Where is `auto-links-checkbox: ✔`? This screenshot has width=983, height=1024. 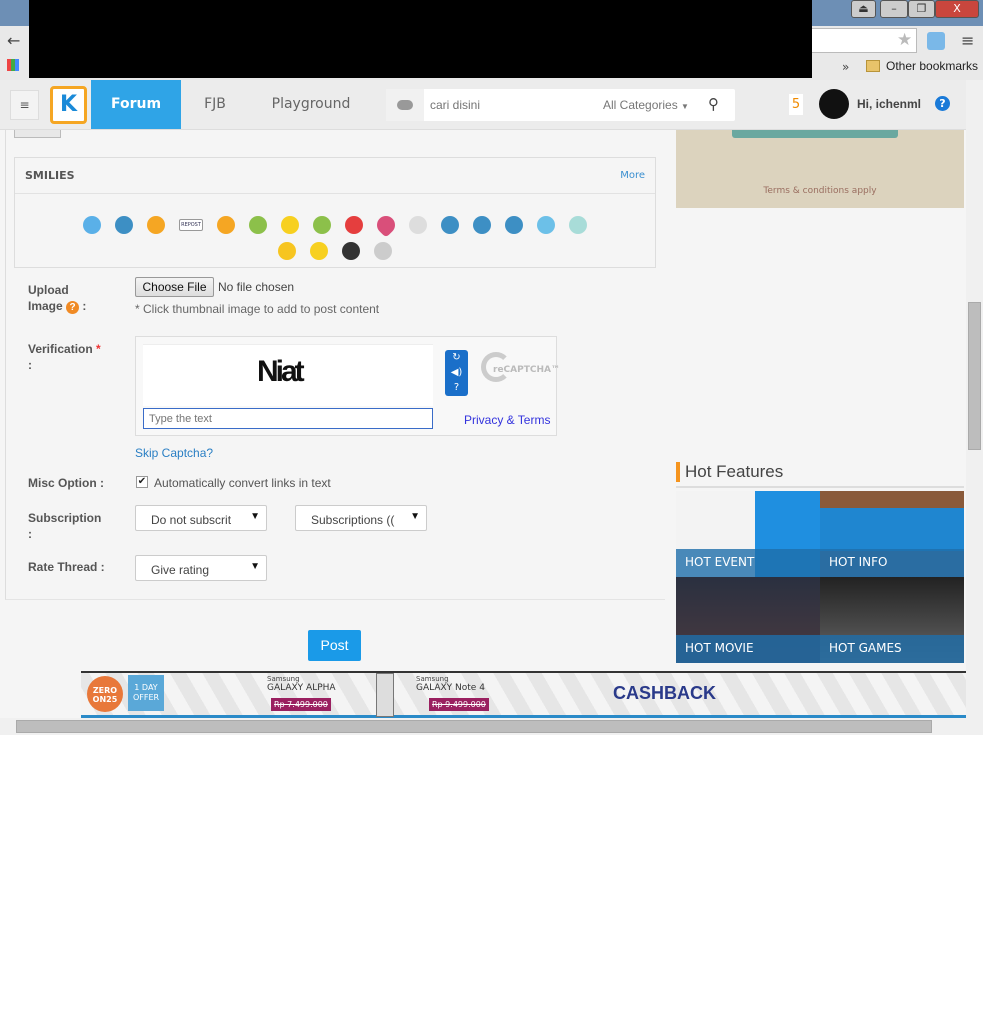 auto-links-checkbox: ✔ is located at coordinates (142, 482).